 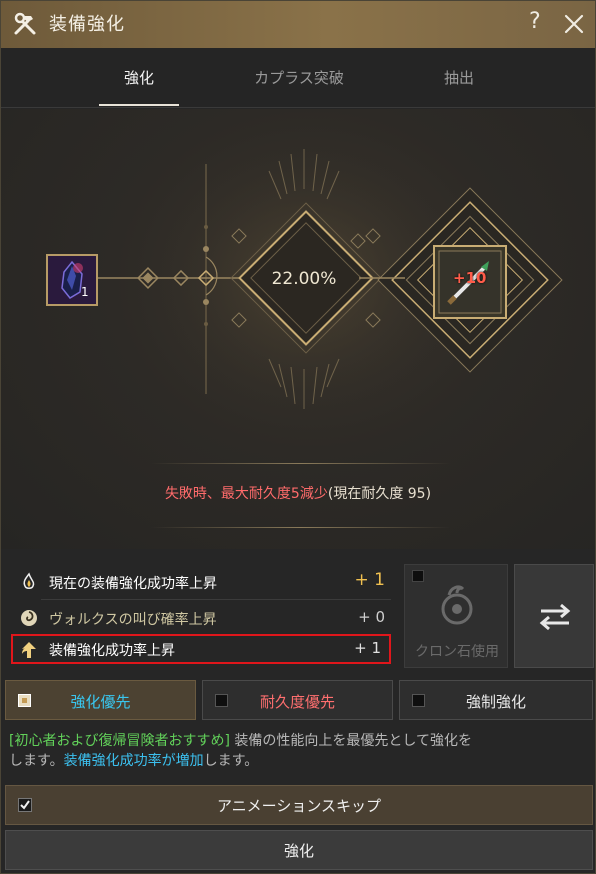 I want to click on stat-row-current-rate: 現在の装備強化成功率上昇 + 1, so click(x=203, y=582).